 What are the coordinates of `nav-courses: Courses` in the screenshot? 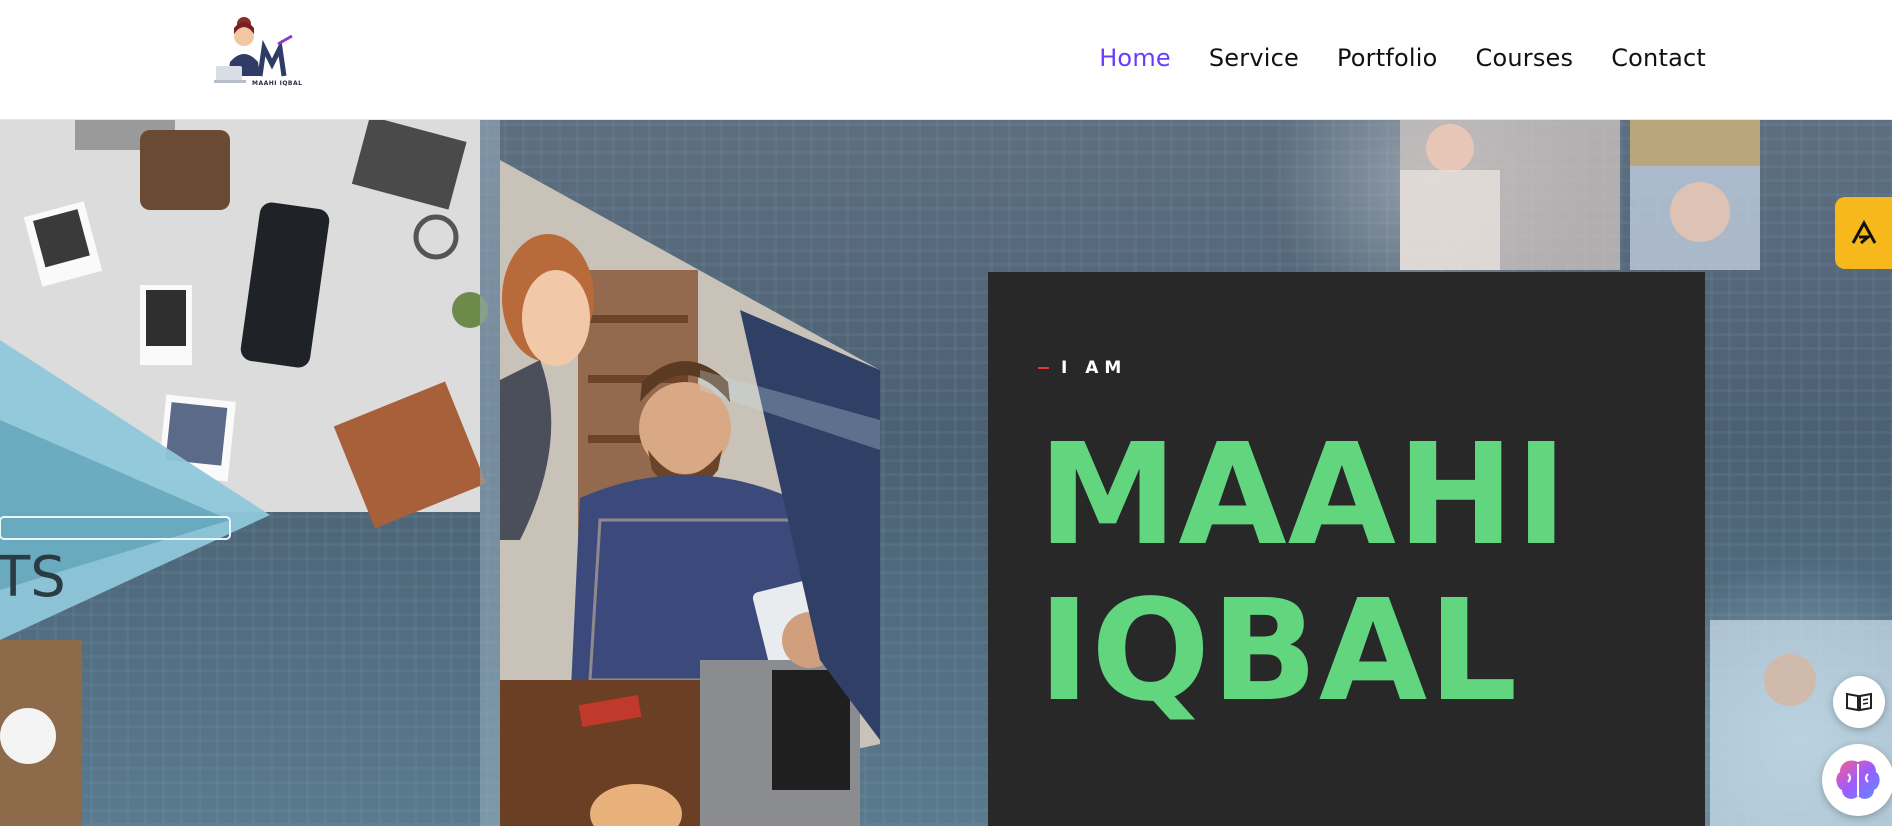 It's located at (1525, 58).